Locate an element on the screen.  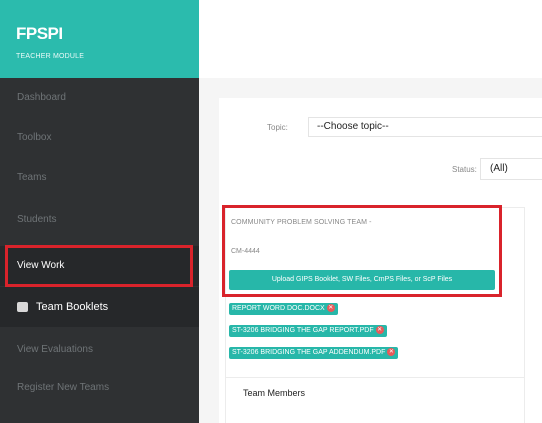
divider is located at coordinates (375, 377).